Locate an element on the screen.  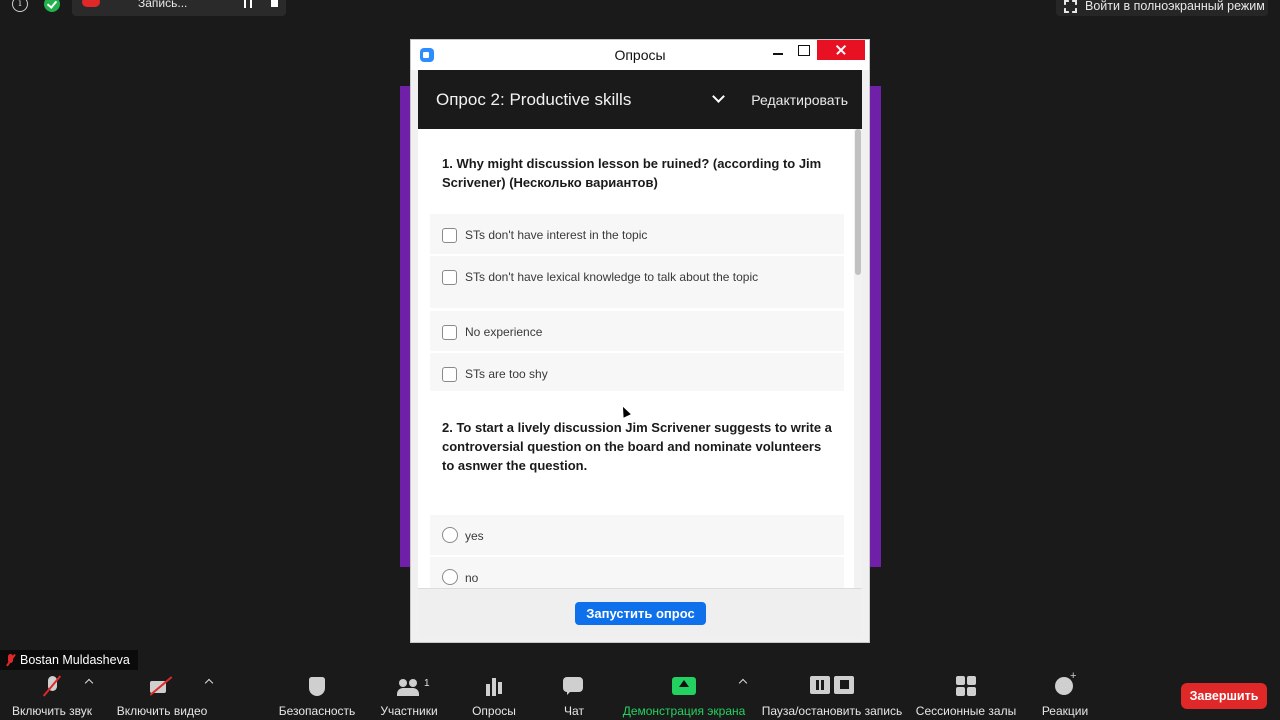
participants-icon is located at coordinates (409, 687).